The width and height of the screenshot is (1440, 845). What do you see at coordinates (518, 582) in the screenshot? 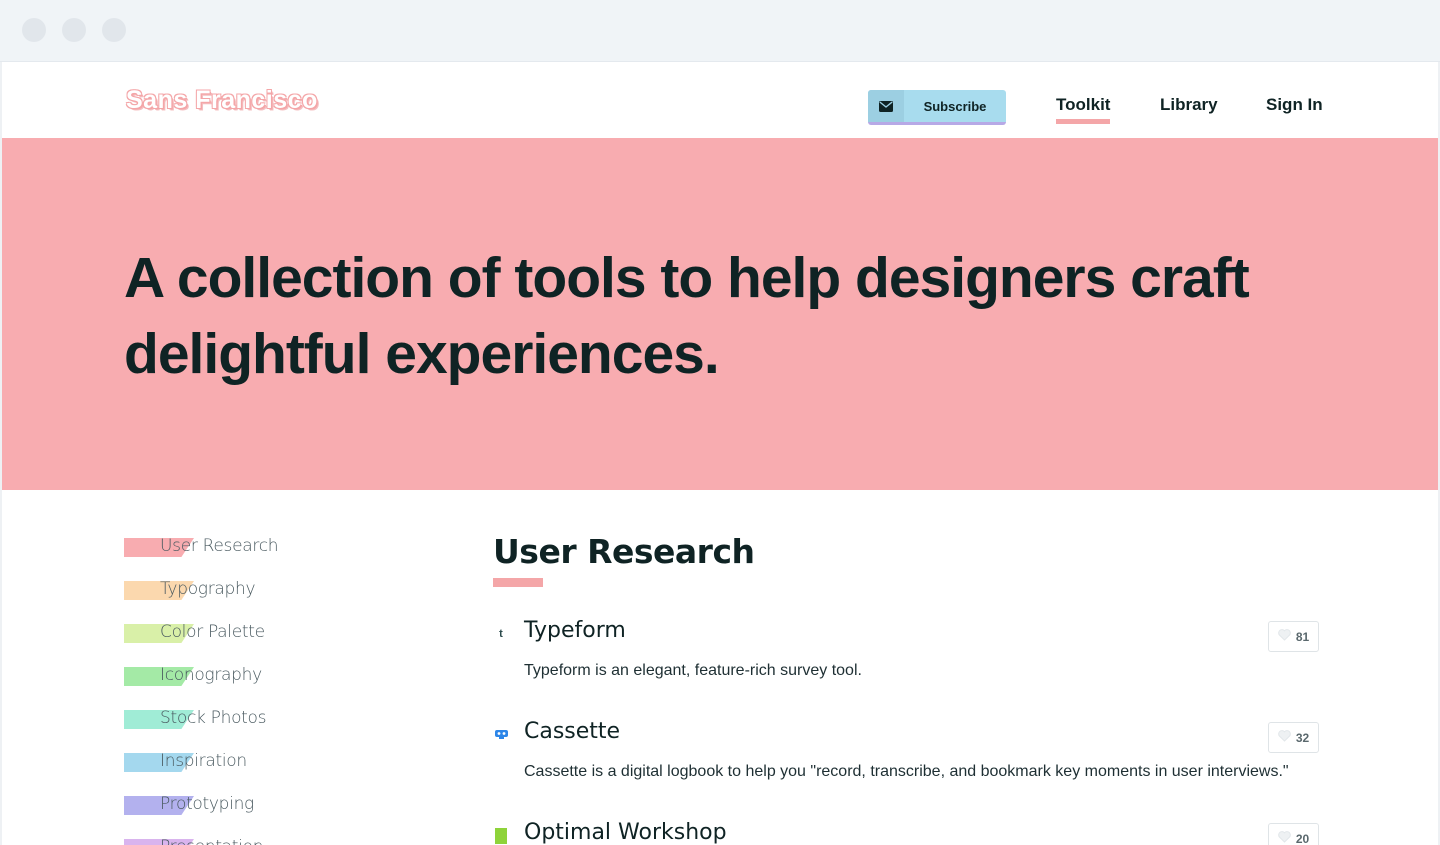
I see `section-title-rule` at bounding box center [518, 582].